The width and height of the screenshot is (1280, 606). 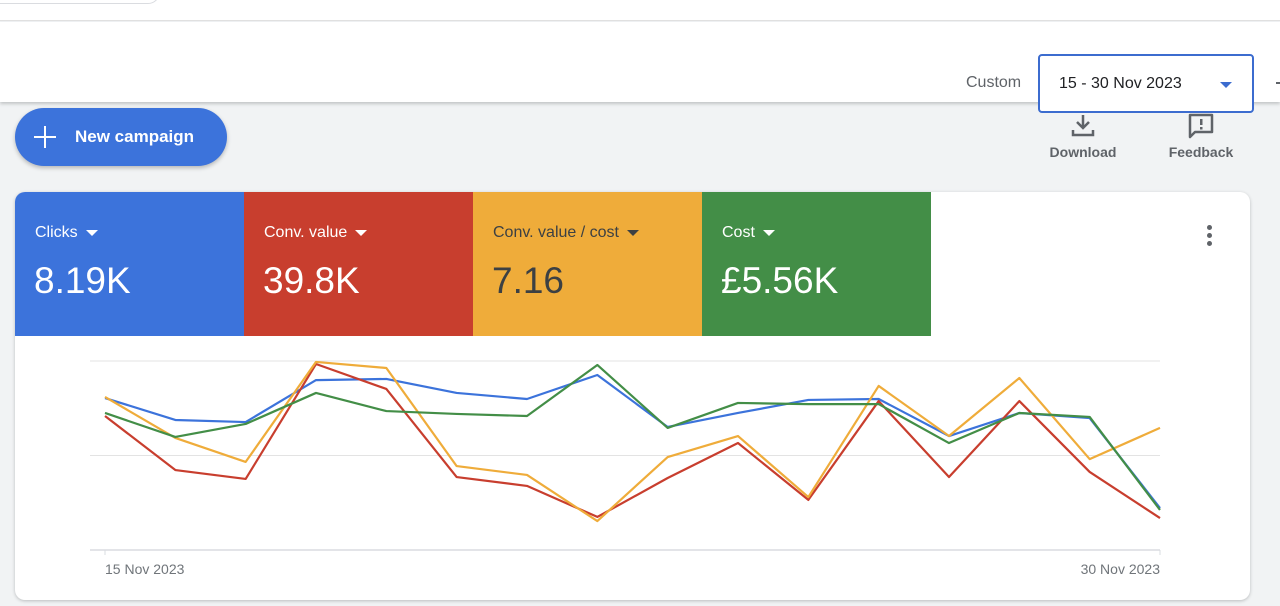 What do you see at coordinates (145, 569) in the screenshot?
I see `x-tick-label: 15 Nov 2023` at bounding box center [145, 569].